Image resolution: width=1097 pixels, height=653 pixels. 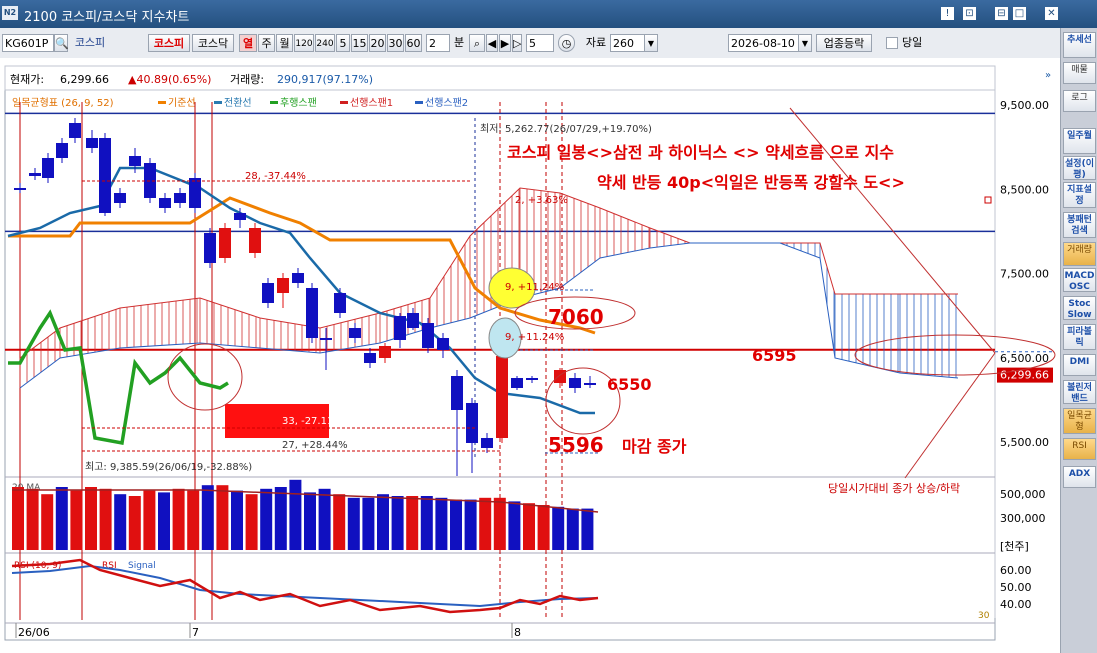 I want to click on next-icon: ▶, so click(x=505, y=43).